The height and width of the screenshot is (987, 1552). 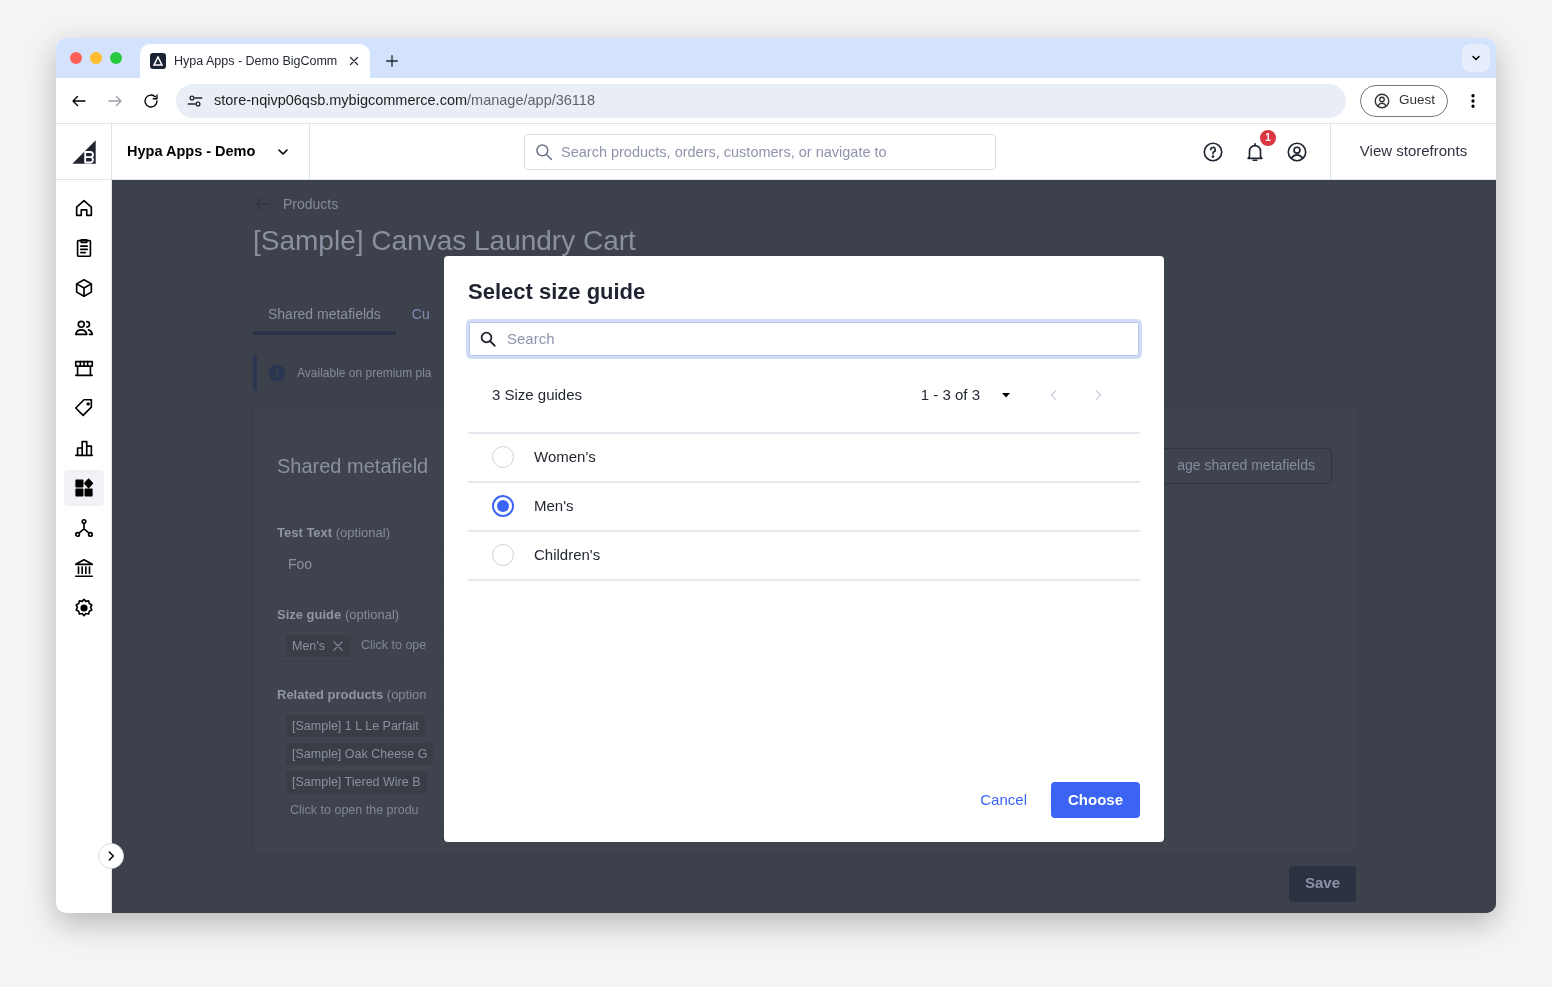 I want to click on profile-button: Guest, so click(x=1403, y=100).